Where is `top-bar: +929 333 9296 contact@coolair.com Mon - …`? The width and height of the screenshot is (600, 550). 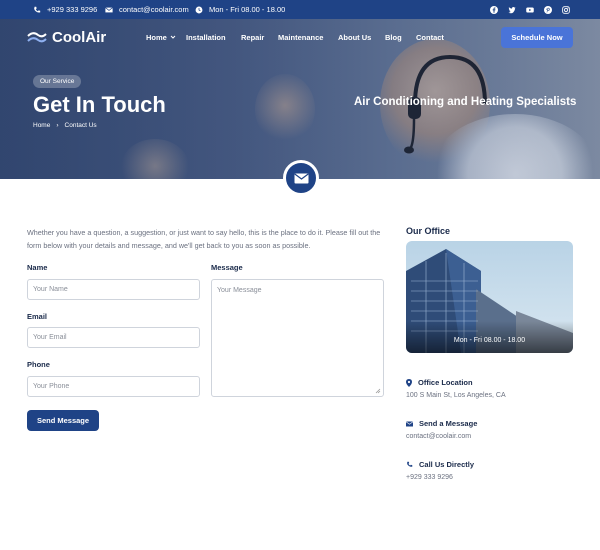 top-bar: +929 333 9296 contact@coolair.com Mon - … is located at coordinates (300, 9).